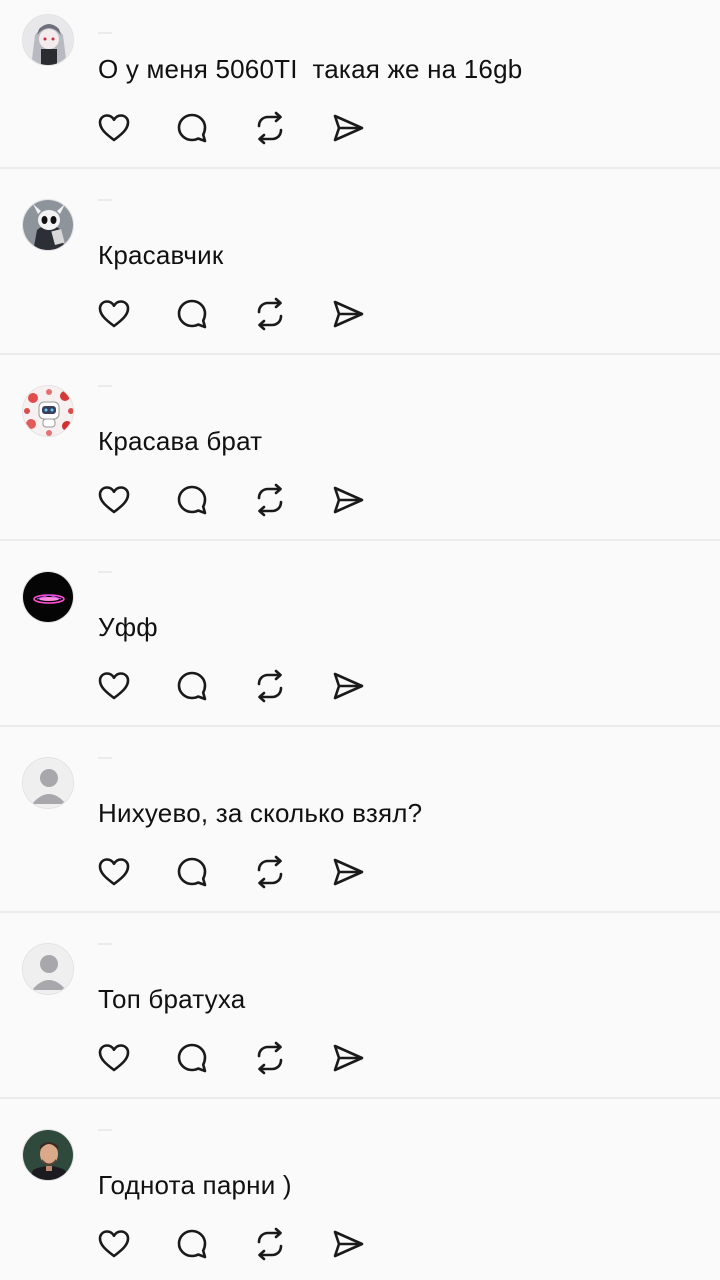  What do you see at coordinates (161, 255) in the screenshot?
I see `comment-text: Красавчик` at bounding box center [161, 255].